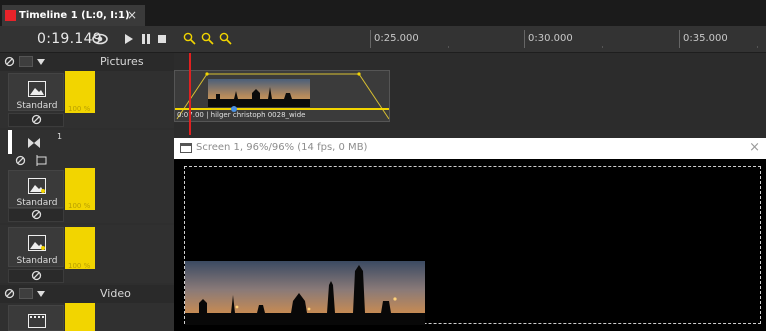  What do you see at coordinates (34, 143) in the screenshot?
I see `transition-icon` at bounding box center [34, 143].